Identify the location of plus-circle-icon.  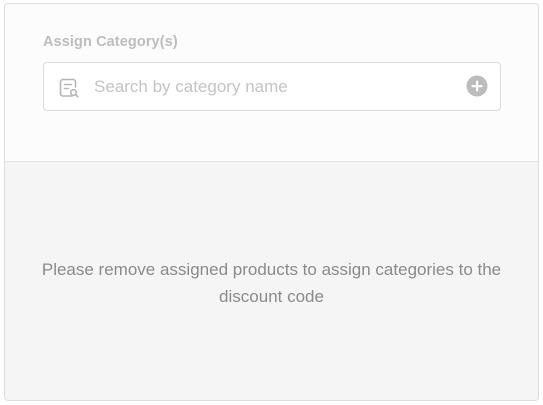
(477, 86).